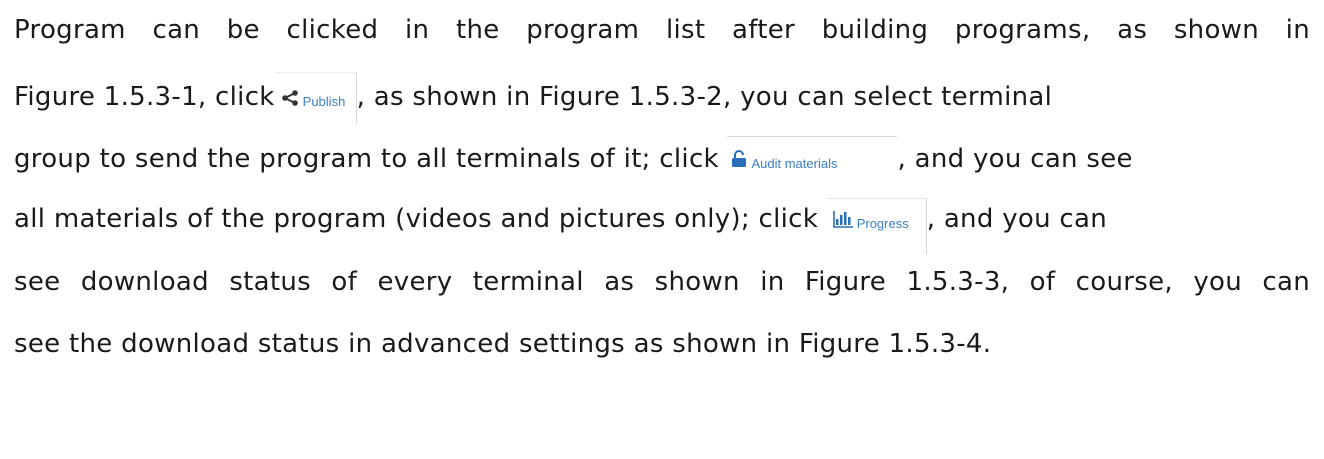 This screenshot has height=459, width=1324. I want to click on audit-materials-label: Audit materials, so click(794, 163).